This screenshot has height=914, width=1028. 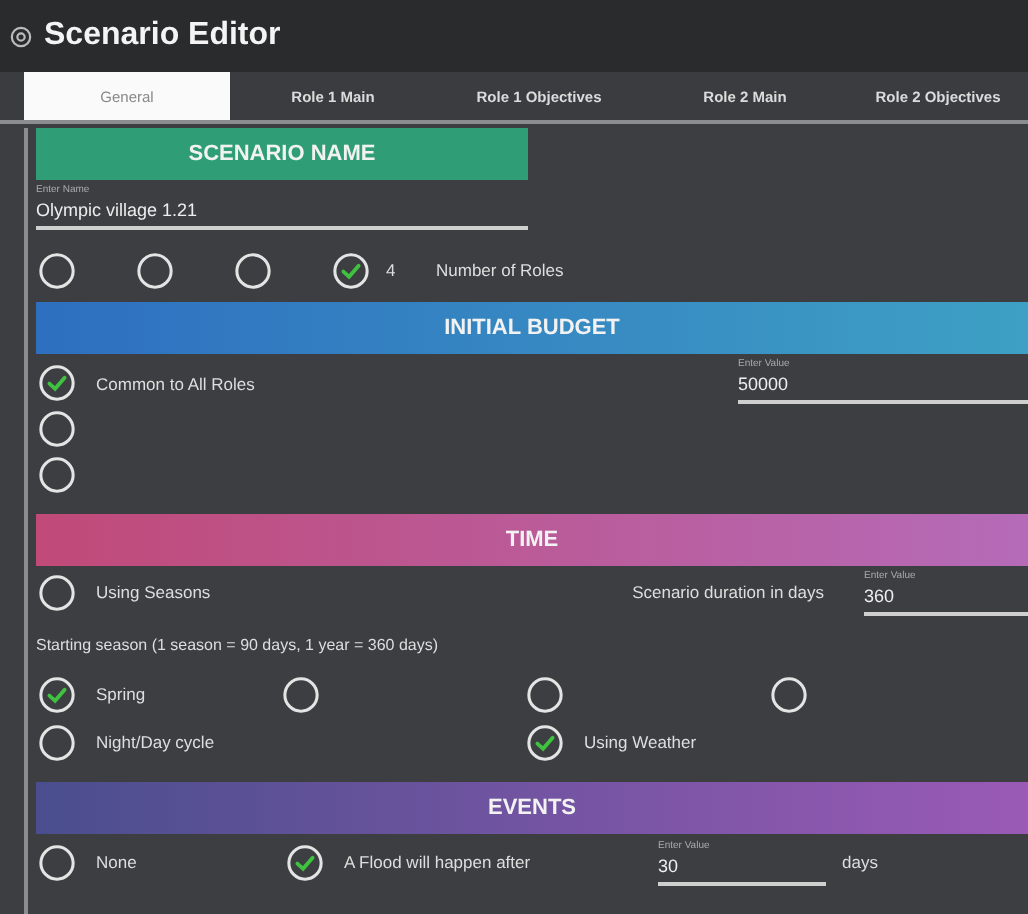 I want to click on field-label: Number of Roles, so click(x=500, y=270).